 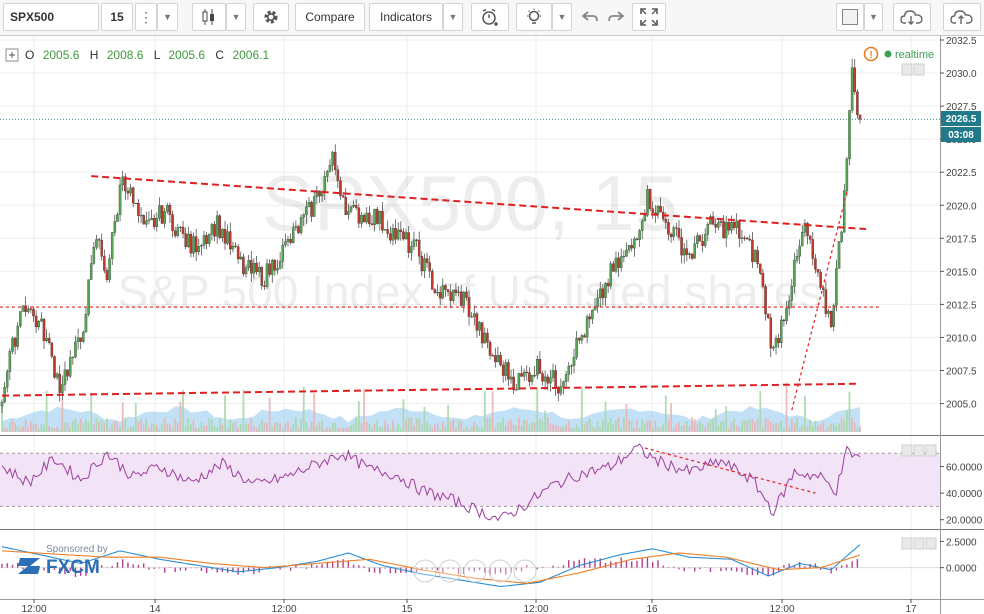 I want to click on price-tick-label: 2020.0, so click(x=961, y=206).